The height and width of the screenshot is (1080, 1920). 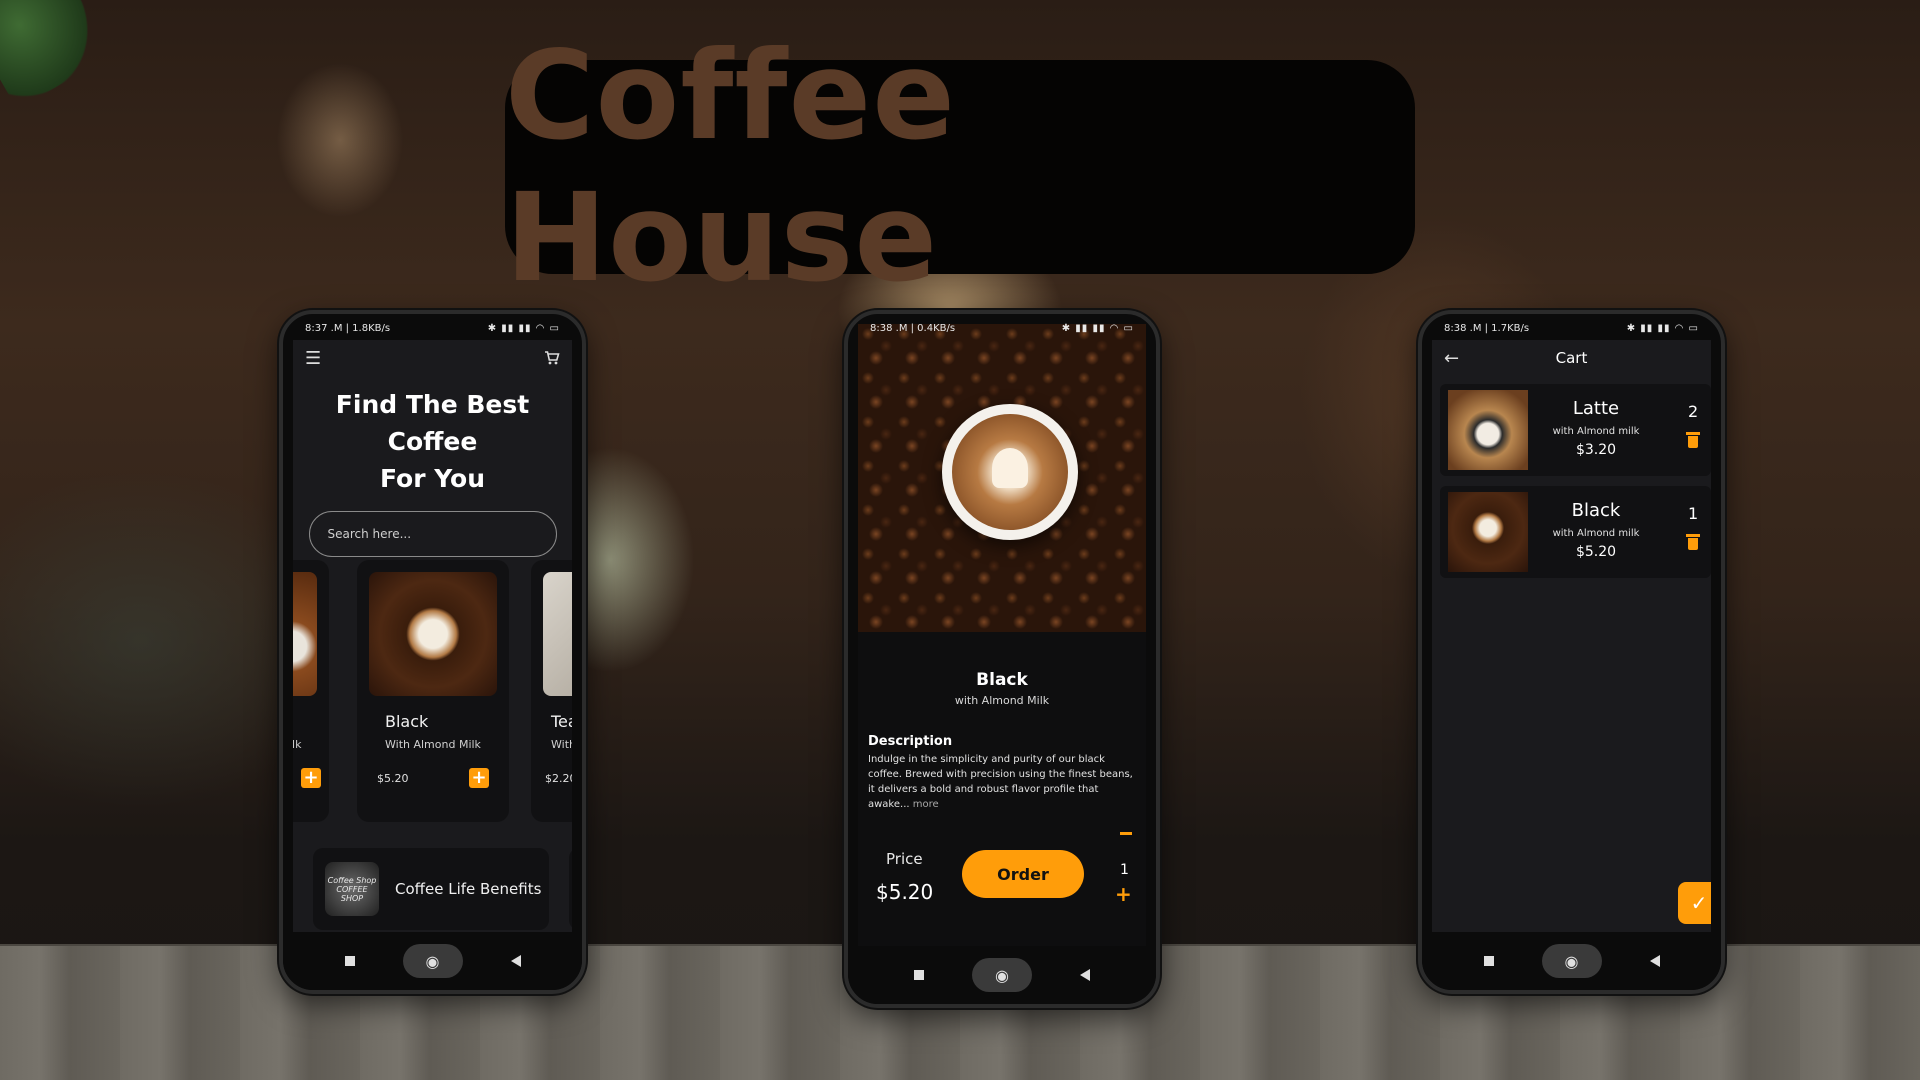 I want to click on coffee-card: ilk +, so click(x=311, y=691).